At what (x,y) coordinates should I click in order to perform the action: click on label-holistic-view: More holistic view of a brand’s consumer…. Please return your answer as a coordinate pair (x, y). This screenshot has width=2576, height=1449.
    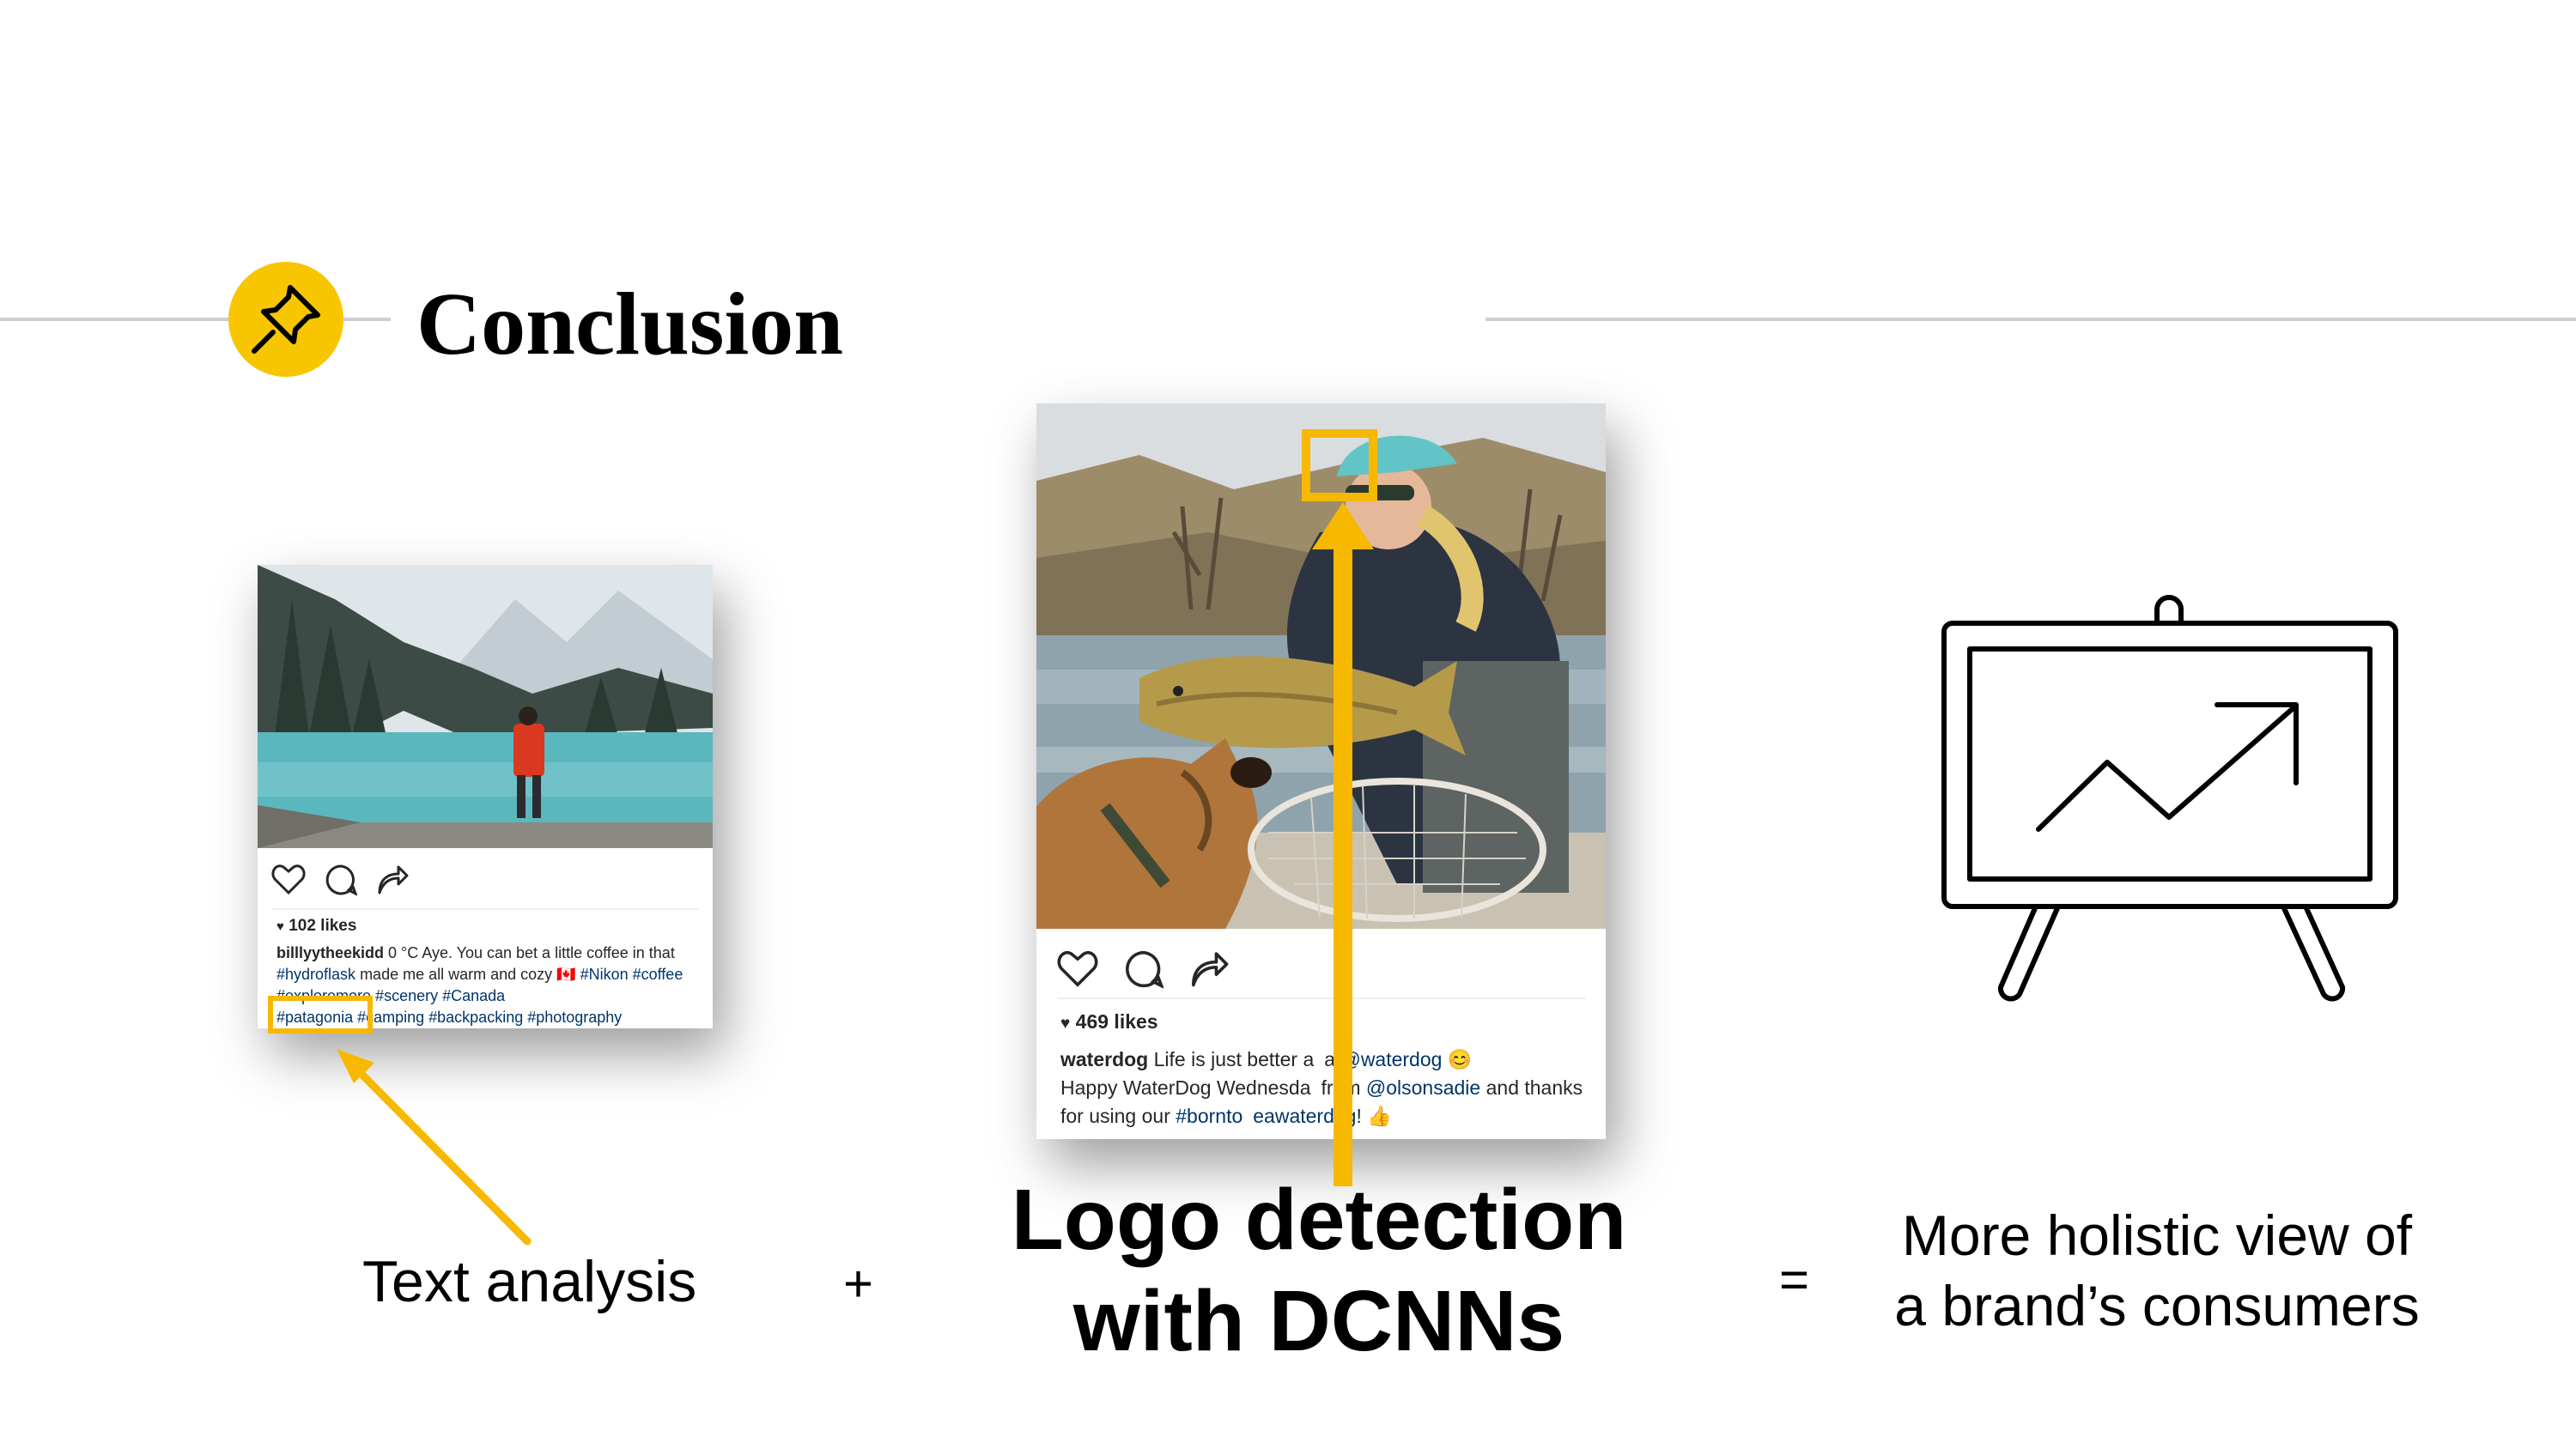
    Looking at the image, I should click on (2157, 1270).